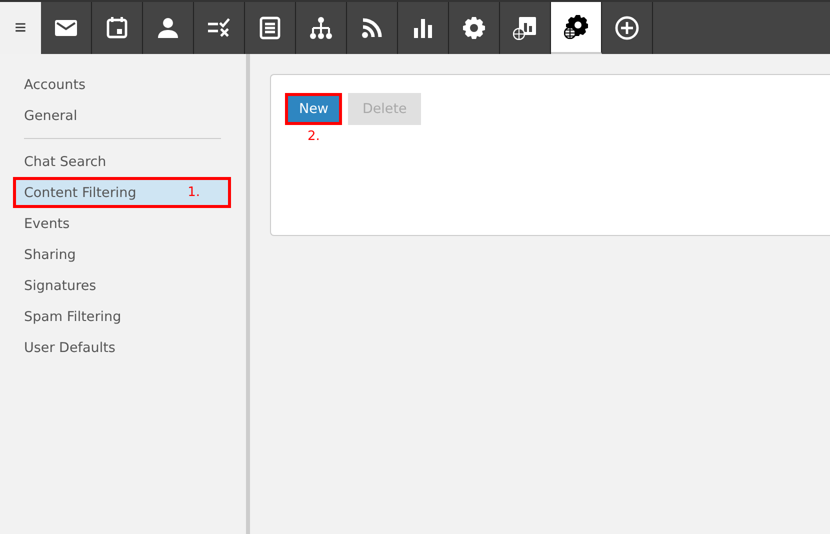 This screenshot has height=534, width=830. I want to click on plus-circle-icon, so click(627, 28).